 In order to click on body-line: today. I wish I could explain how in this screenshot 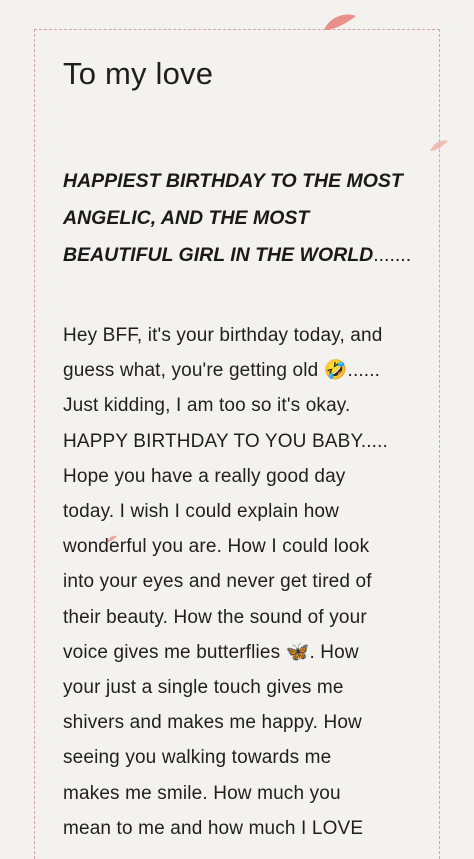, I will do `click(201, 512)`.